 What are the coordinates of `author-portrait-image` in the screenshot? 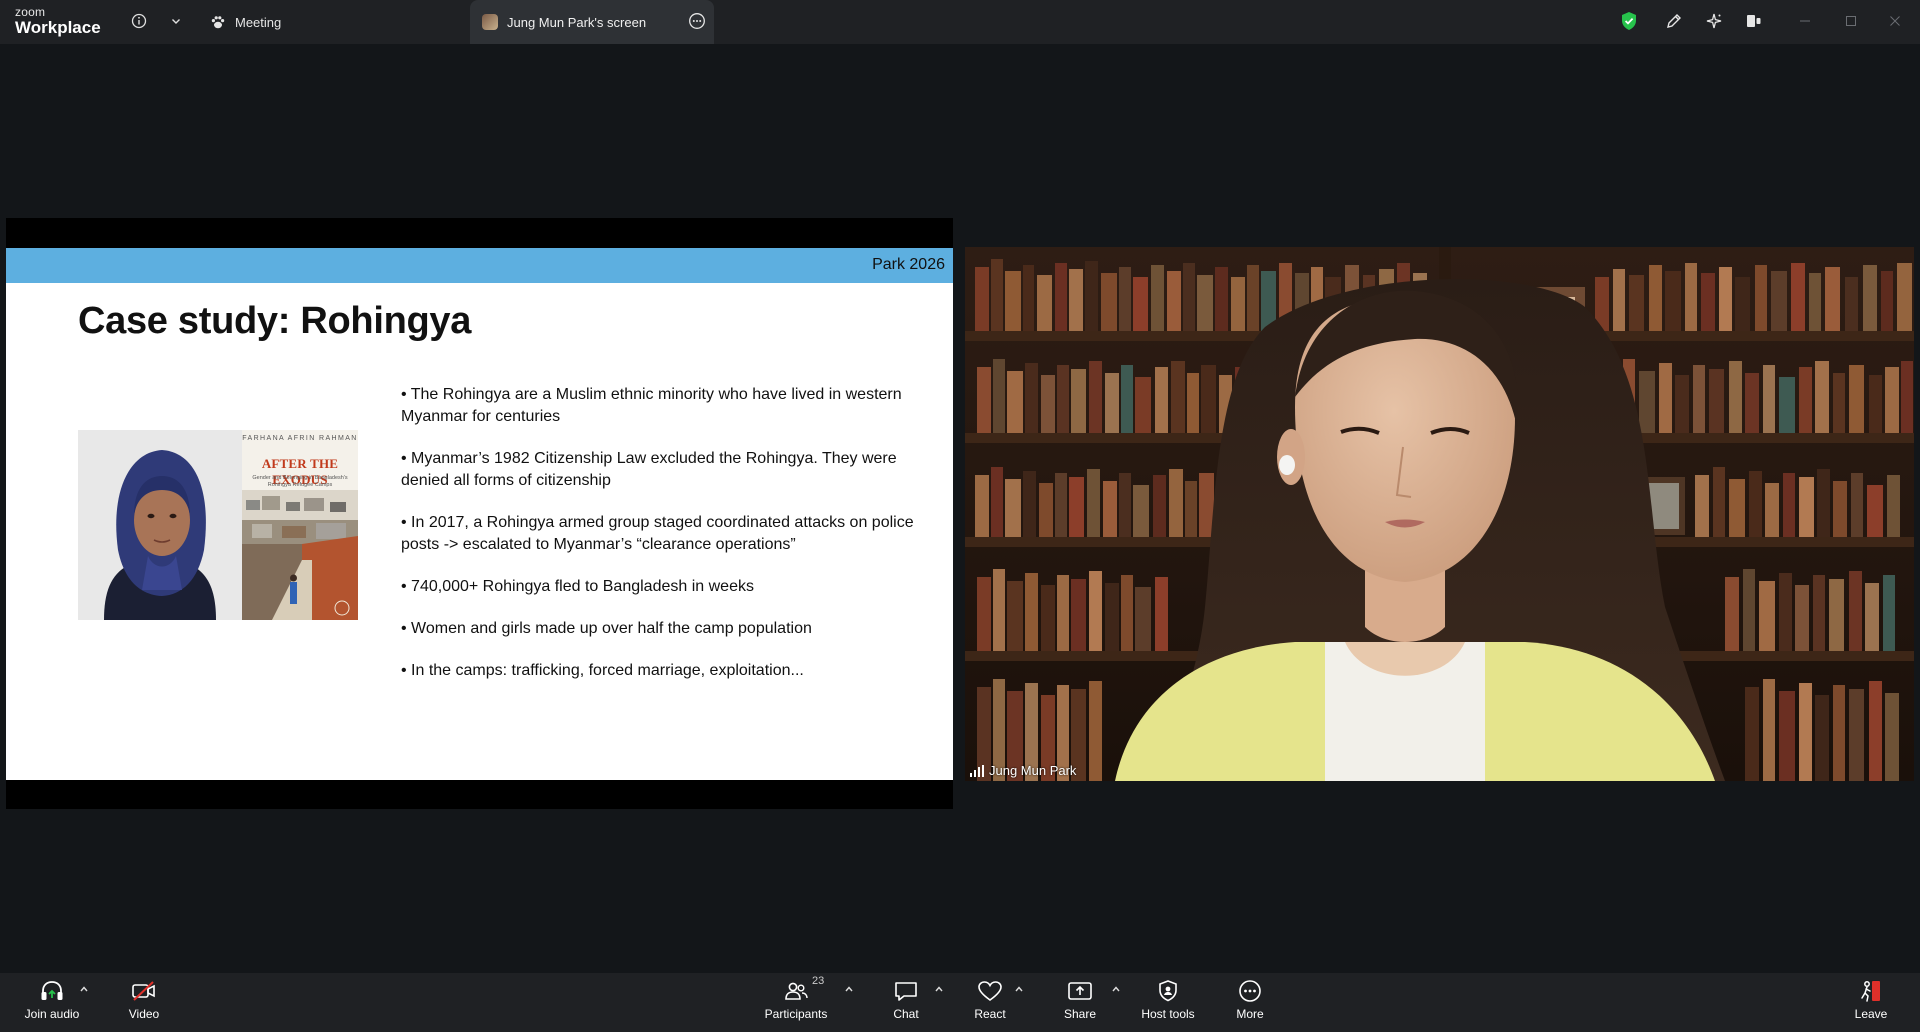 It's located at (160, 525).